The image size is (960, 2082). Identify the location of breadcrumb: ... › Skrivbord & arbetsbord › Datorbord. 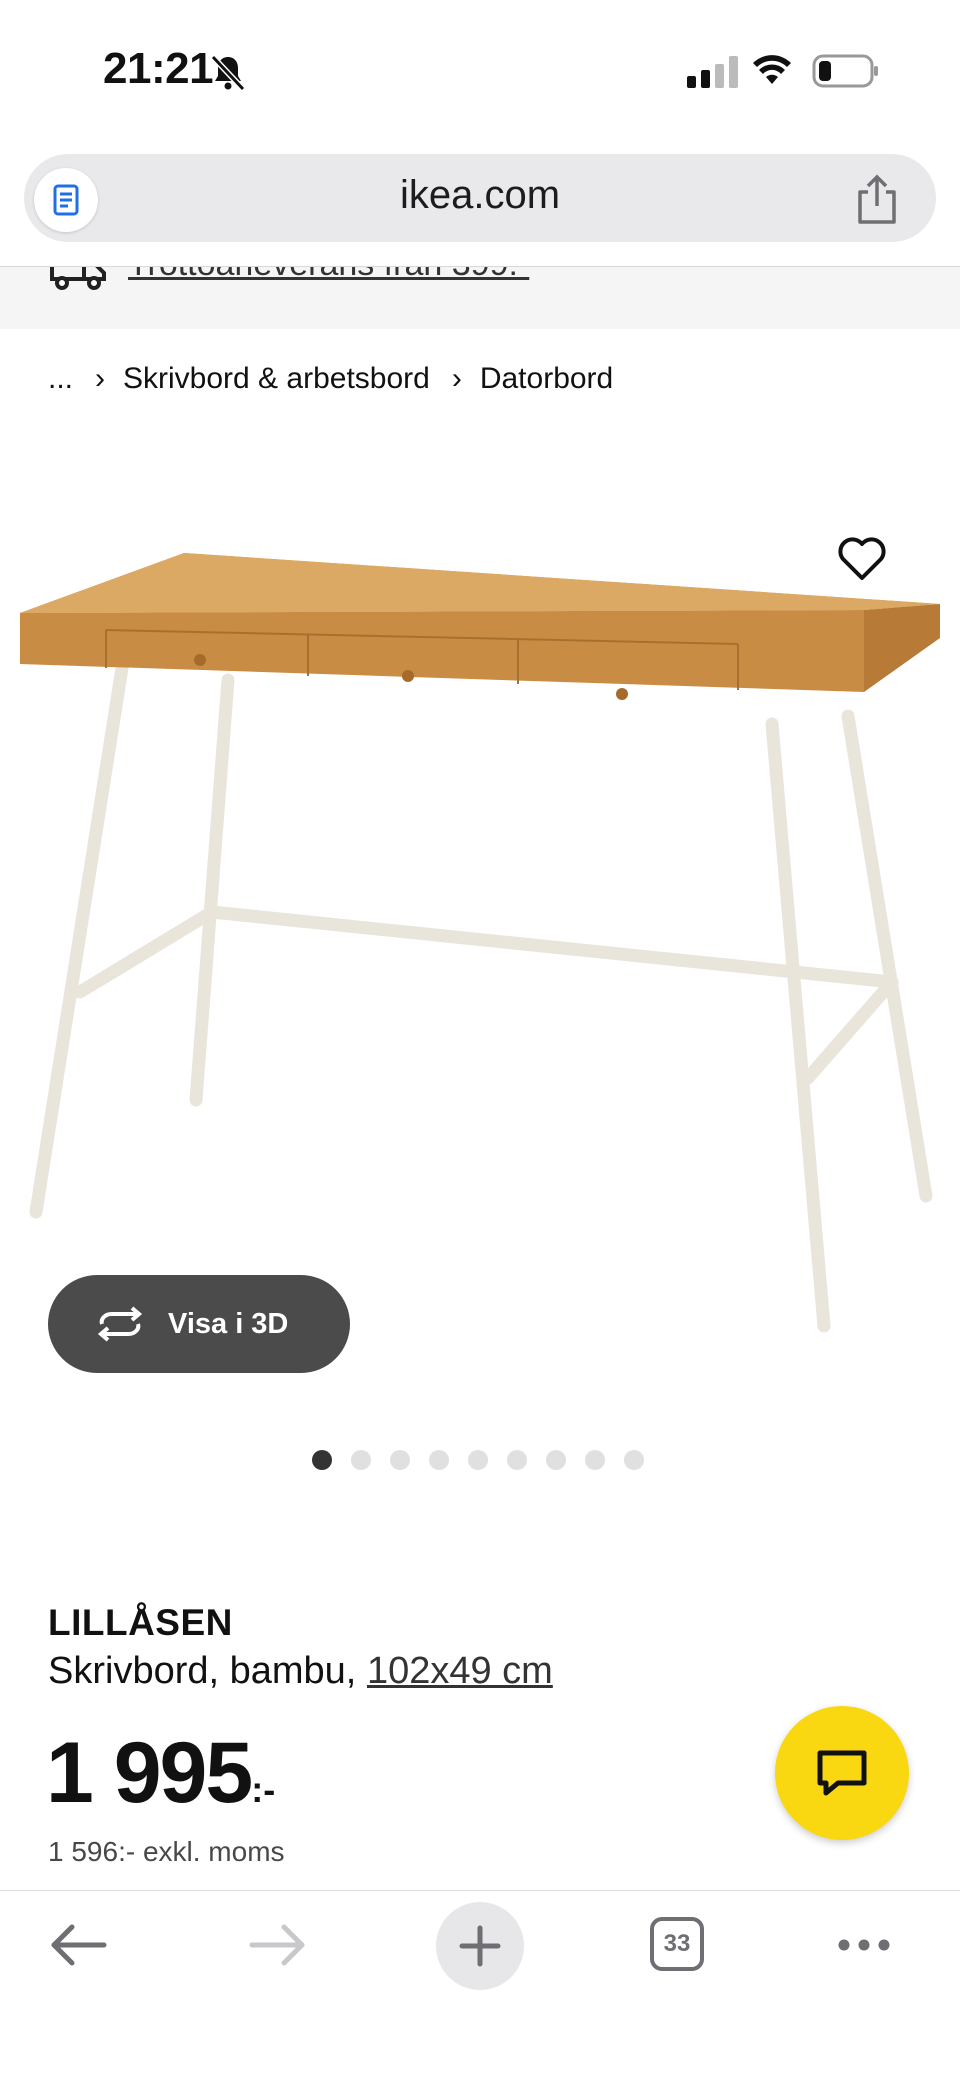
(330, 379).